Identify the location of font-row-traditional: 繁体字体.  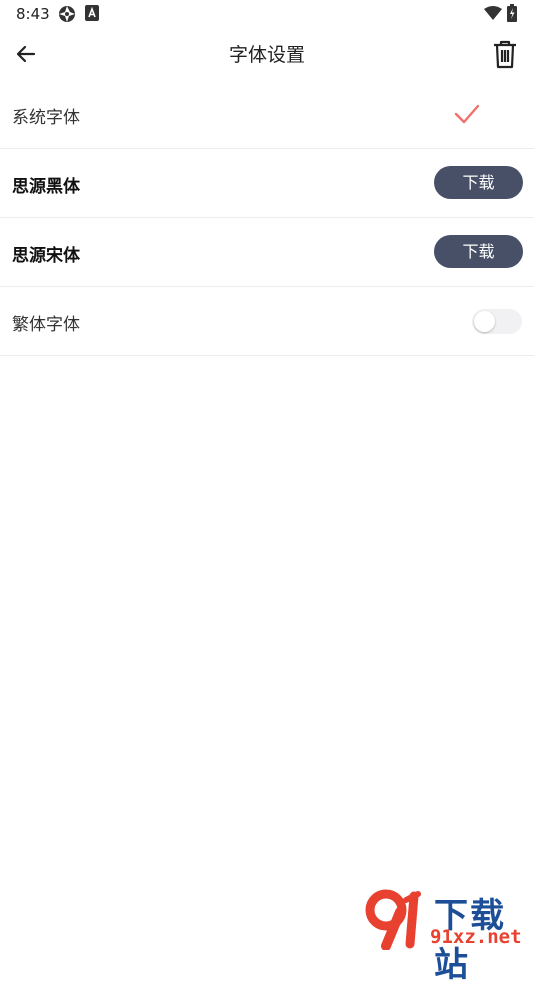
(267, 321).